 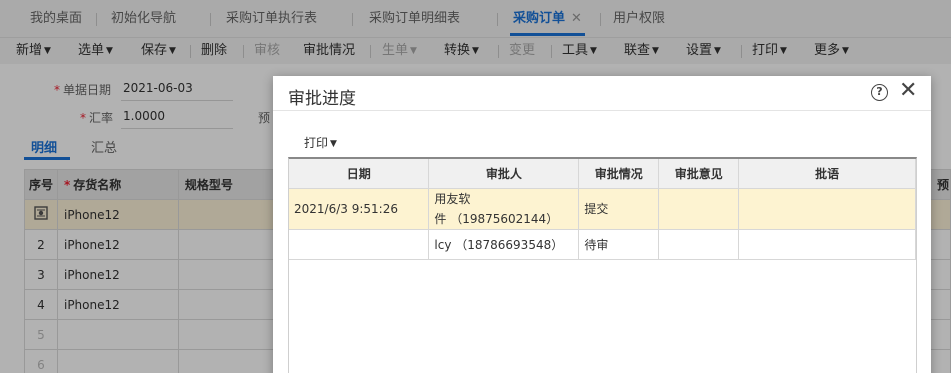 What do you see at coordinates (504, 174) in the screenshot?
I see `col-approver: 审批人` at bounding box center [504, 174].